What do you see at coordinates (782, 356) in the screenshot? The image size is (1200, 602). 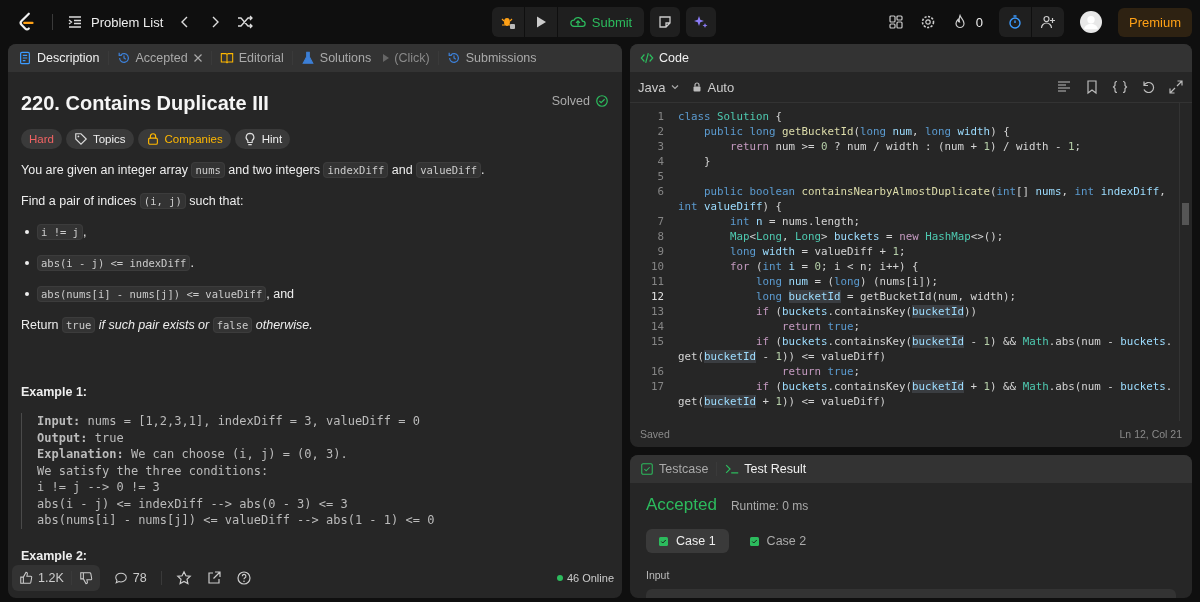 I see `code-line: get(bucketId - 1)) <= valueDiff)` at bounding box center [782, 356].